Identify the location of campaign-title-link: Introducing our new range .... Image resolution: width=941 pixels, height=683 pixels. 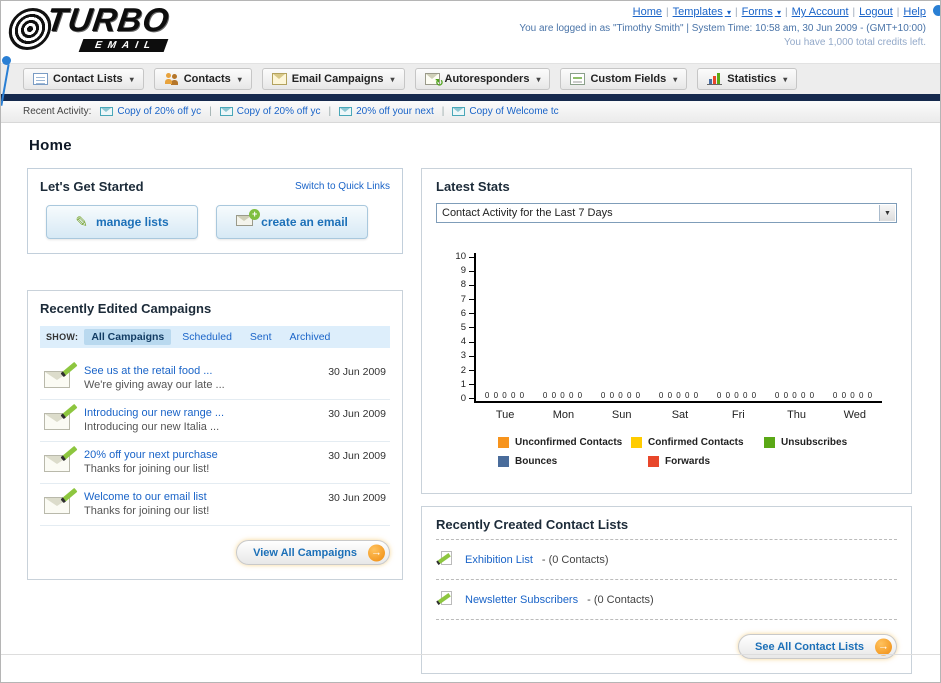
(202, 413).